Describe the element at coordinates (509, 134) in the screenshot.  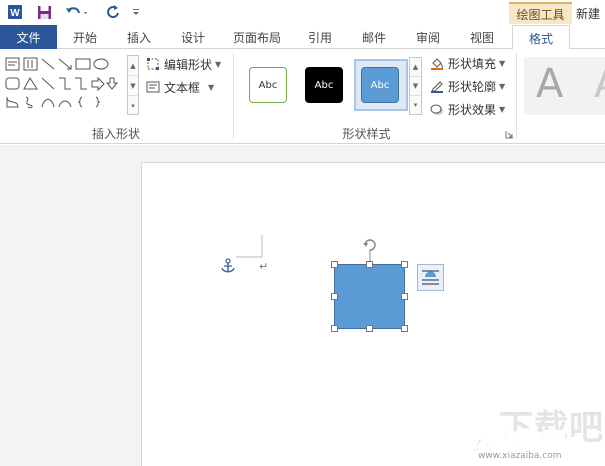
I see `dialog-launcher-icon` at that location.